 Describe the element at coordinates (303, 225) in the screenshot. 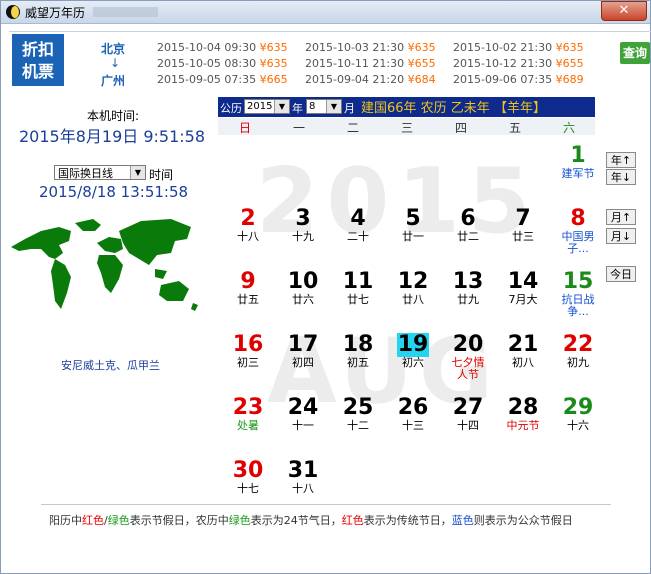

I see `calendar-day: 3 十九` at that location.